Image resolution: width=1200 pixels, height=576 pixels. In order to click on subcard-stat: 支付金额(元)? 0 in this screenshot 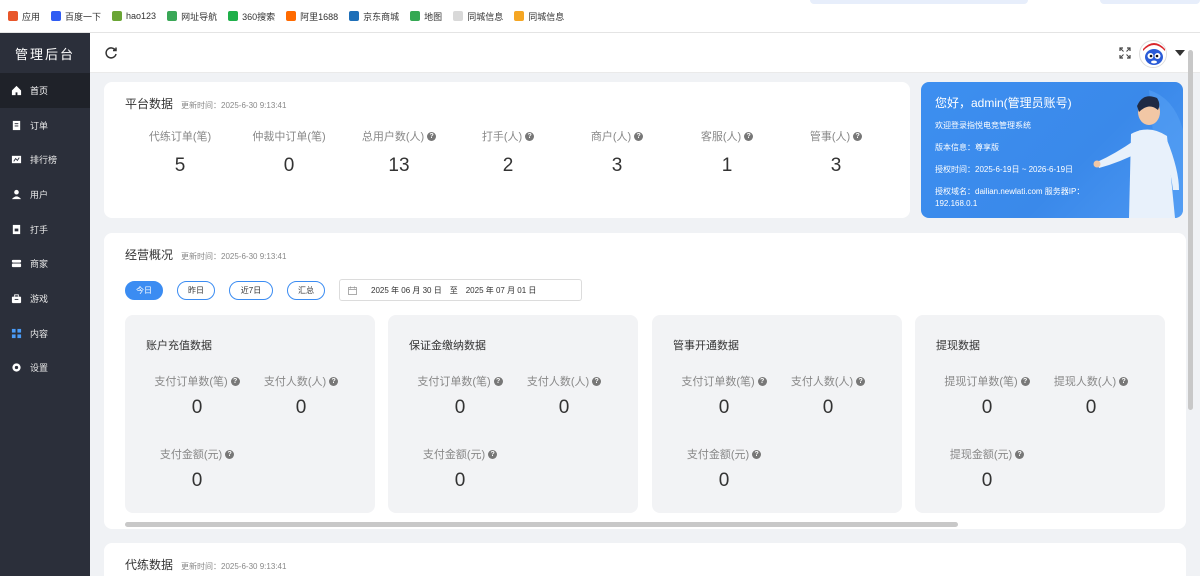, I will do `click(724, 469)`.